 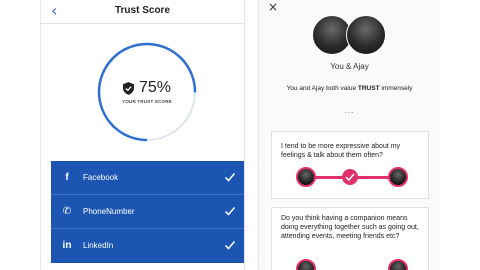 What do you see at coordinates (273, 7) in the screenshot?
I see `close-icon: ×` at bounding box center [273, 7].